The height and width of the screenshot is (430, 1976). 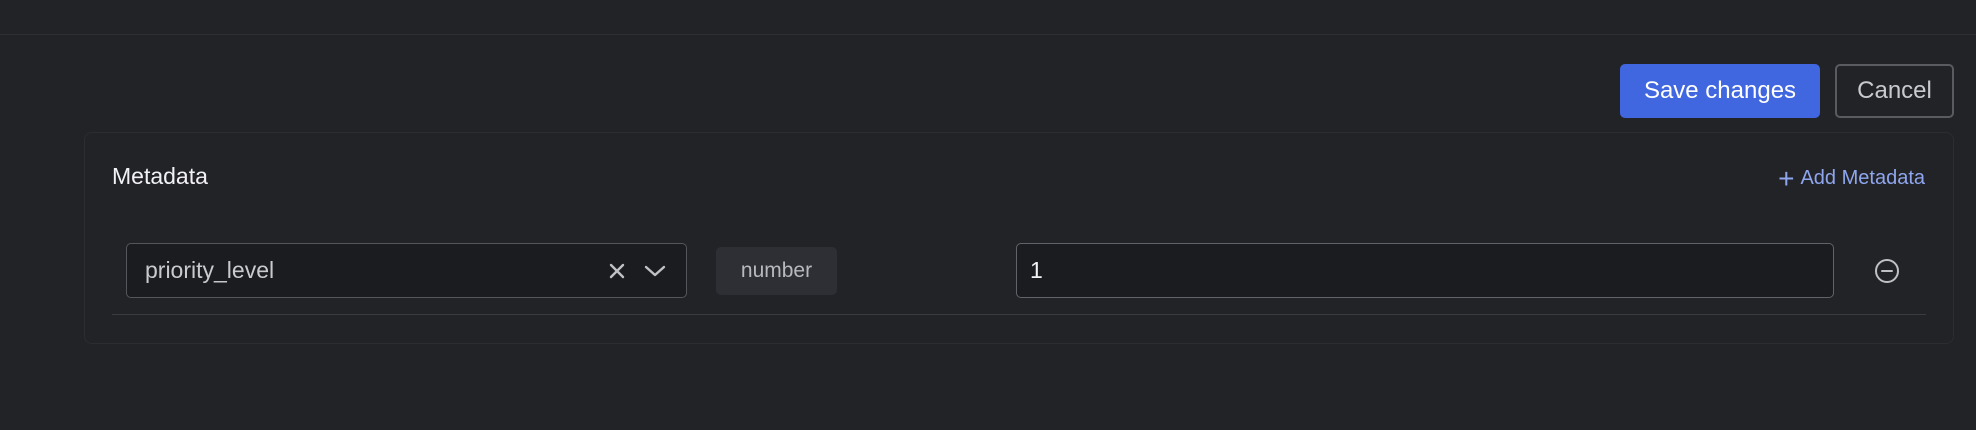 I want to click on metadata-type-badge: number, so click(x=776, y=271).